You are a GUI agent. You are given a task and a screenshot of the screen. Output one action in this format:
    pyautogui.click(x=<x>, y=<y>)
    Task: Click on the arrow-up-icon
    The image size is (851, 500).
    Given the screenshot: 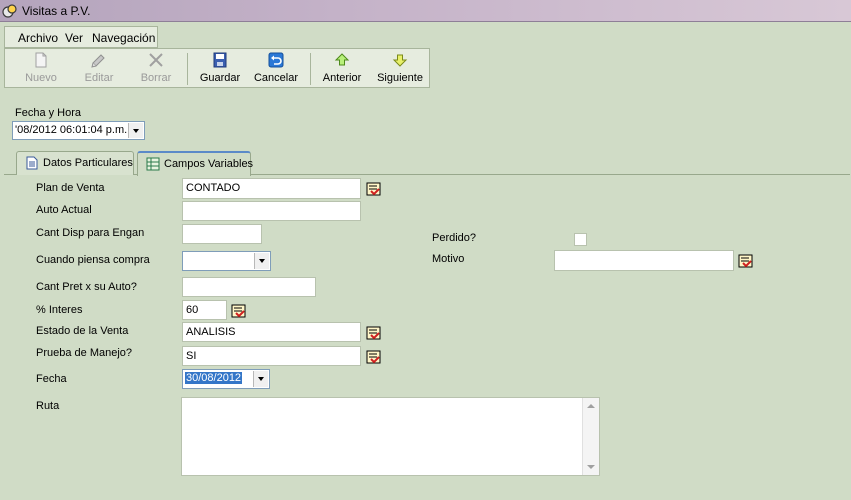 What is the action you would take?
    pyautogui.click(x=342, y=59)
    